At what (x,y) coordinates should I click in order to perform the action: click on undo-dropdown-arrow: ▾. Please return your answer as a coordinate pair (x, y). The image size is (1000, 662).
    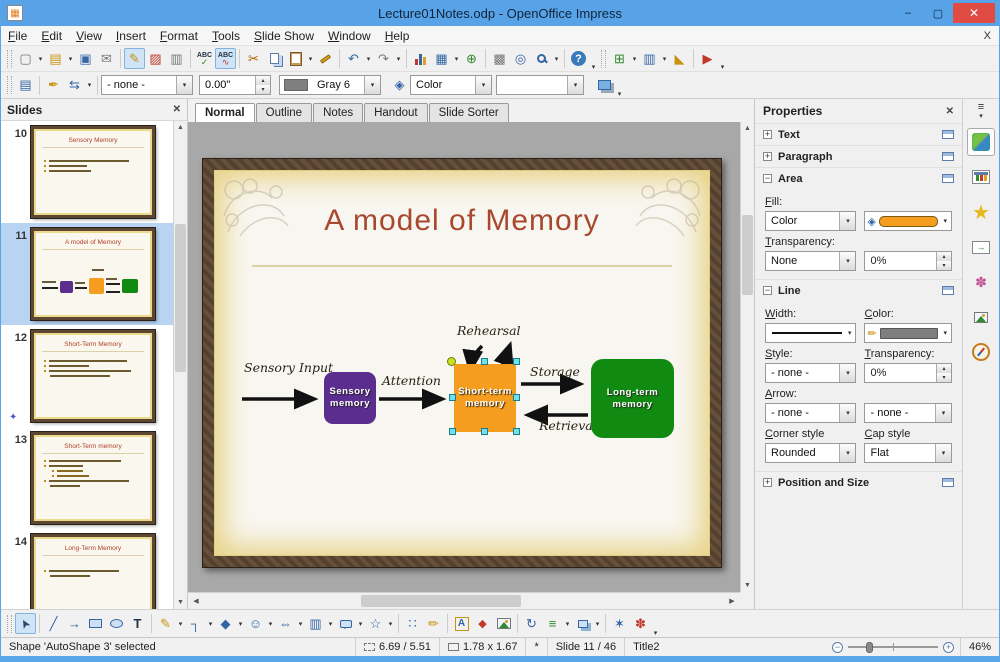
    Looking at the image, I should click on (368, 59).